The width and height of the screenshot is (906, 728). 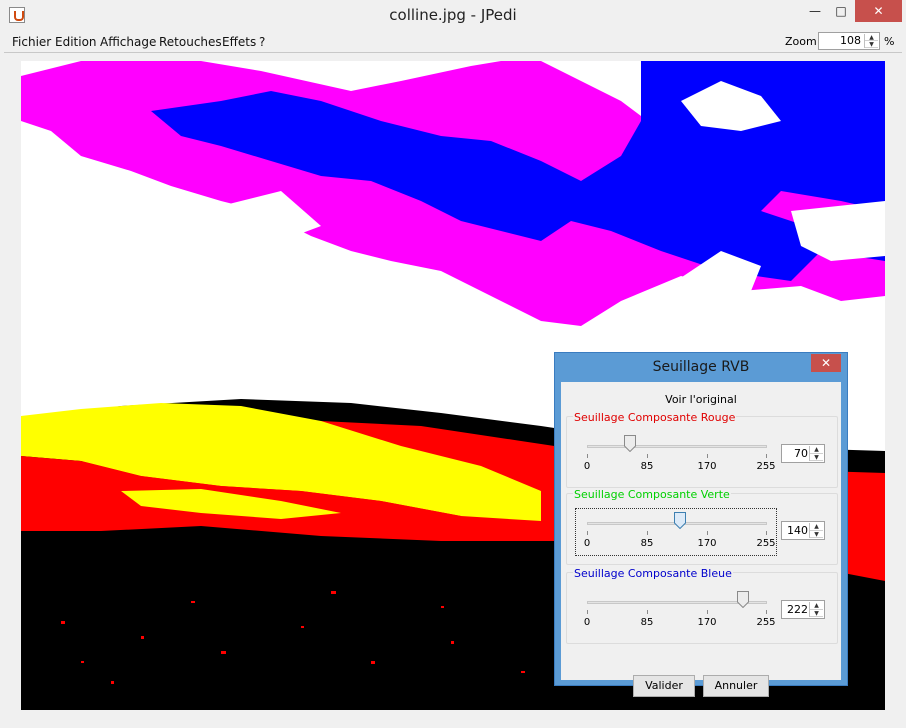 I want to click on maximize-button: □, so click(x=841, y=11).